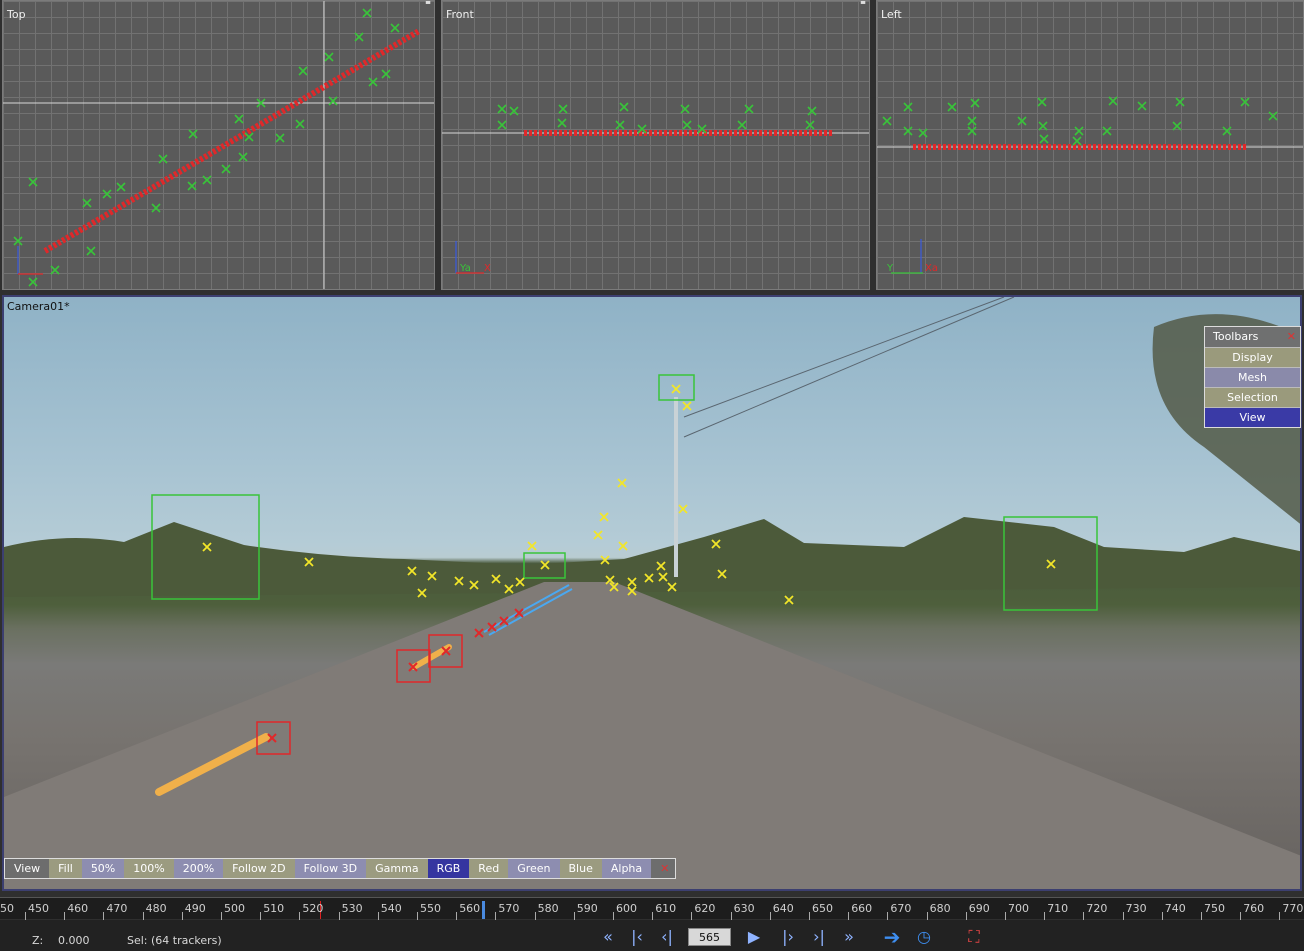 Image resolution: width=1304 pixels, height=951 pixels. I want to click on toolbar-selection-button: Selection, so click(1252, 397).